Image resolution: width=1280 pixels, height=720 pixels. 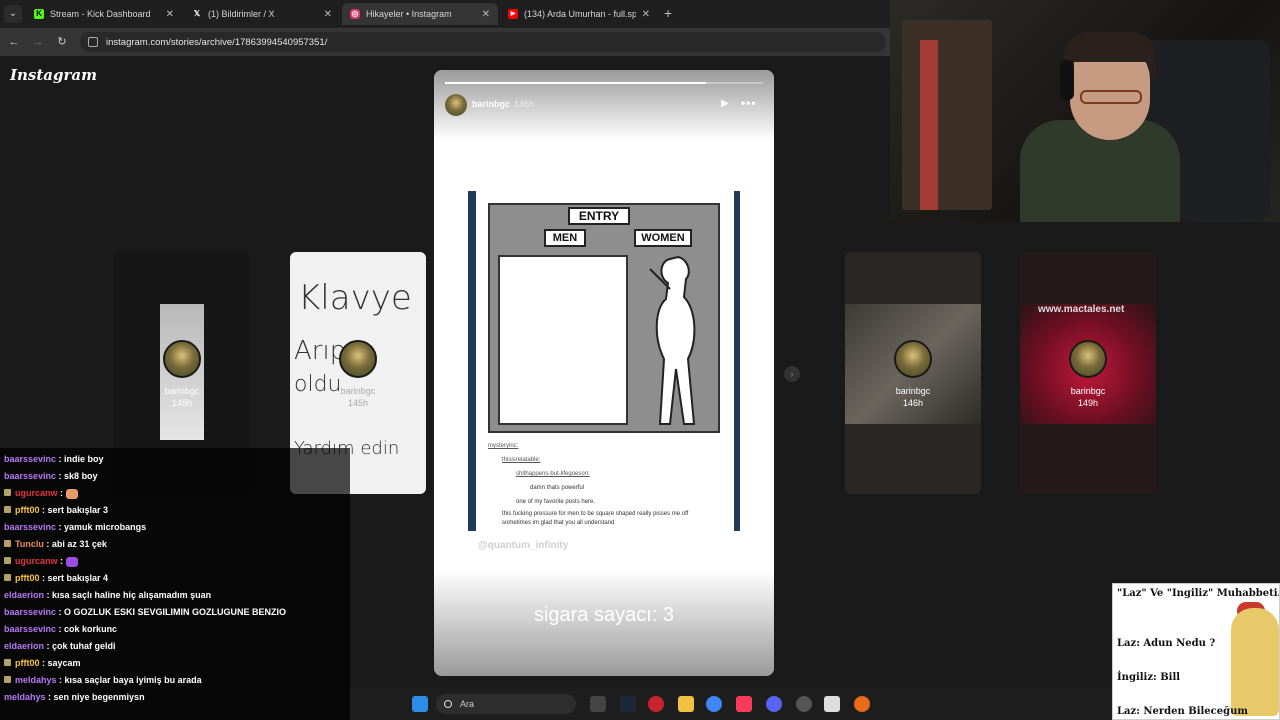 What do you see at coordinates (744, 704) in the screenshot?
I see `music-icon` at bounding box center [744, 704].